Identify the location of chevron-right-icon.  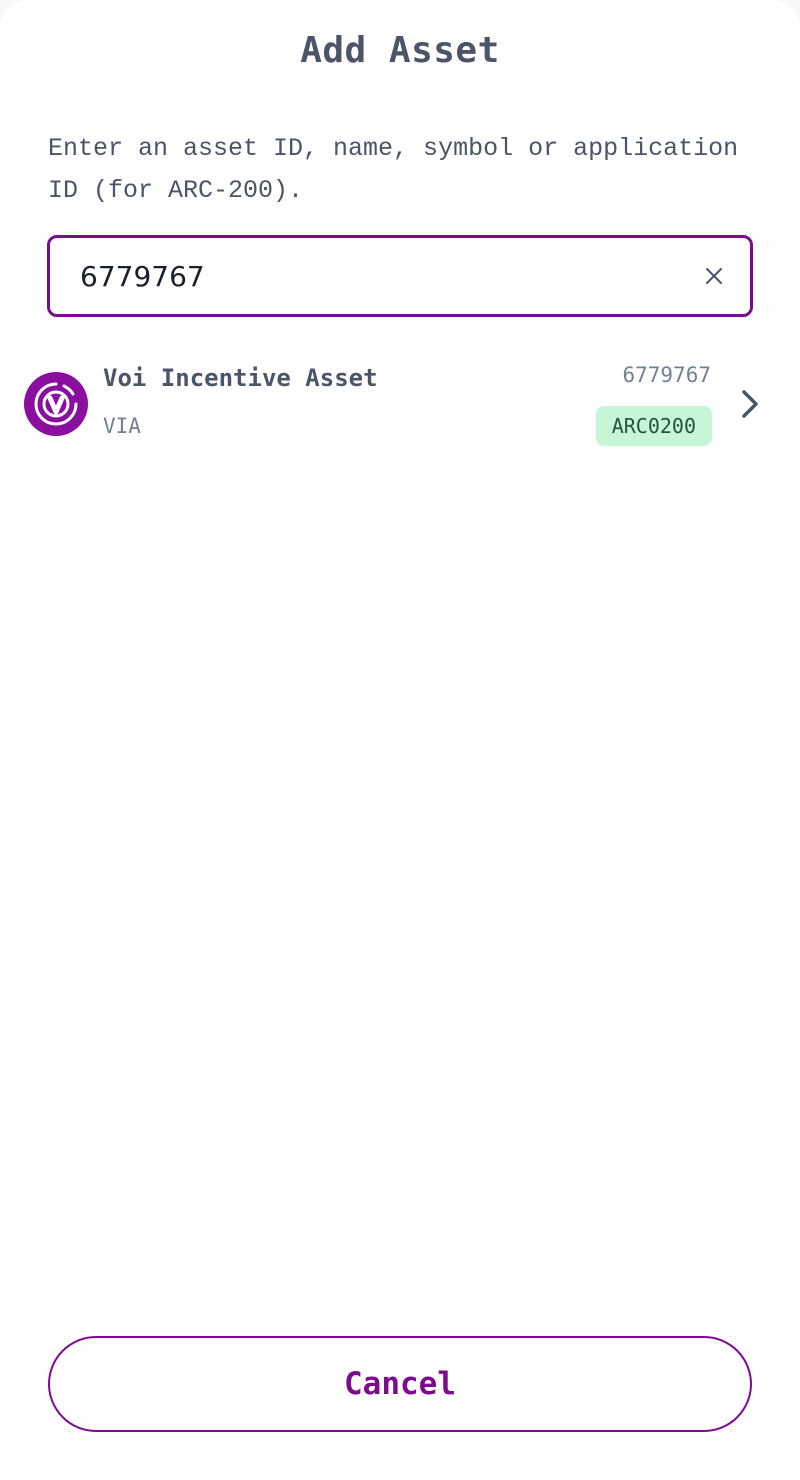
(750, 404).